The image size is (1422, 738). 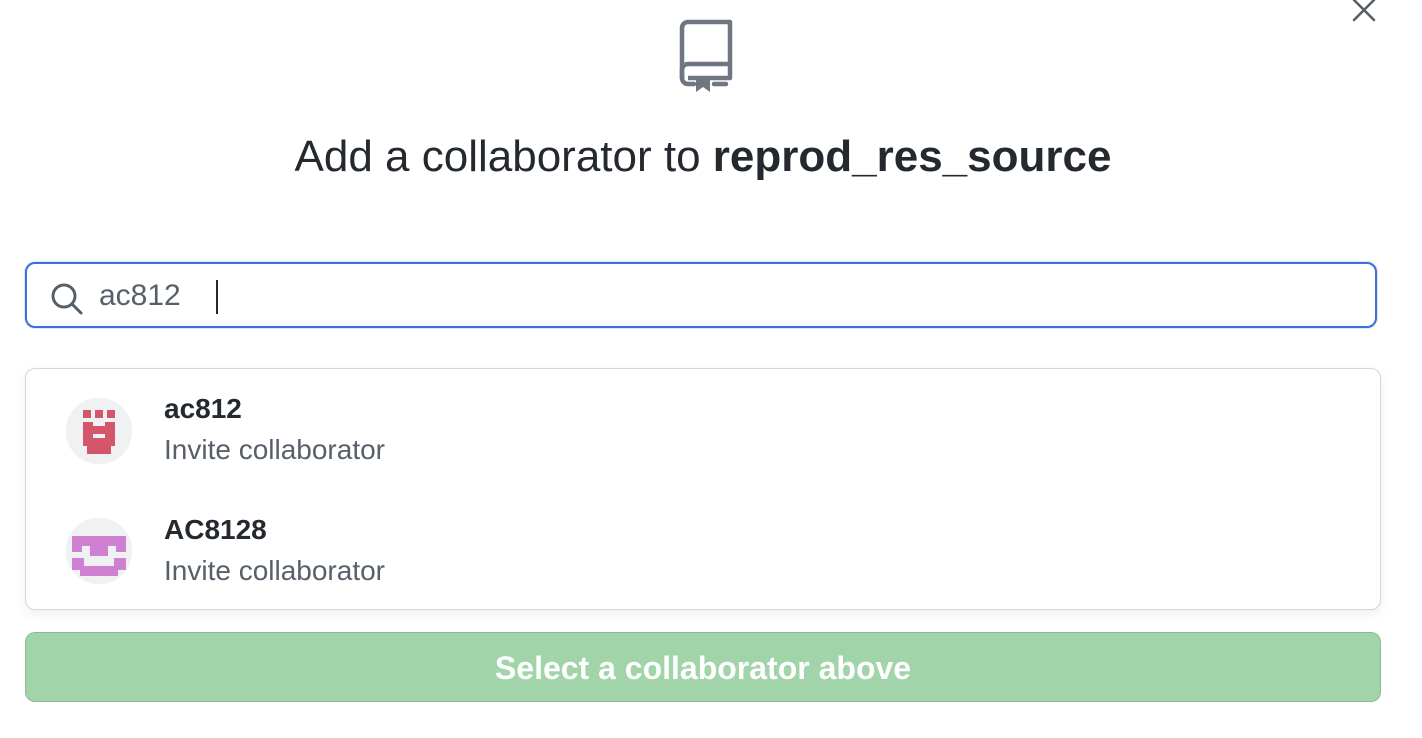 I want to click on repo-icon, so click(x=704, y=56).